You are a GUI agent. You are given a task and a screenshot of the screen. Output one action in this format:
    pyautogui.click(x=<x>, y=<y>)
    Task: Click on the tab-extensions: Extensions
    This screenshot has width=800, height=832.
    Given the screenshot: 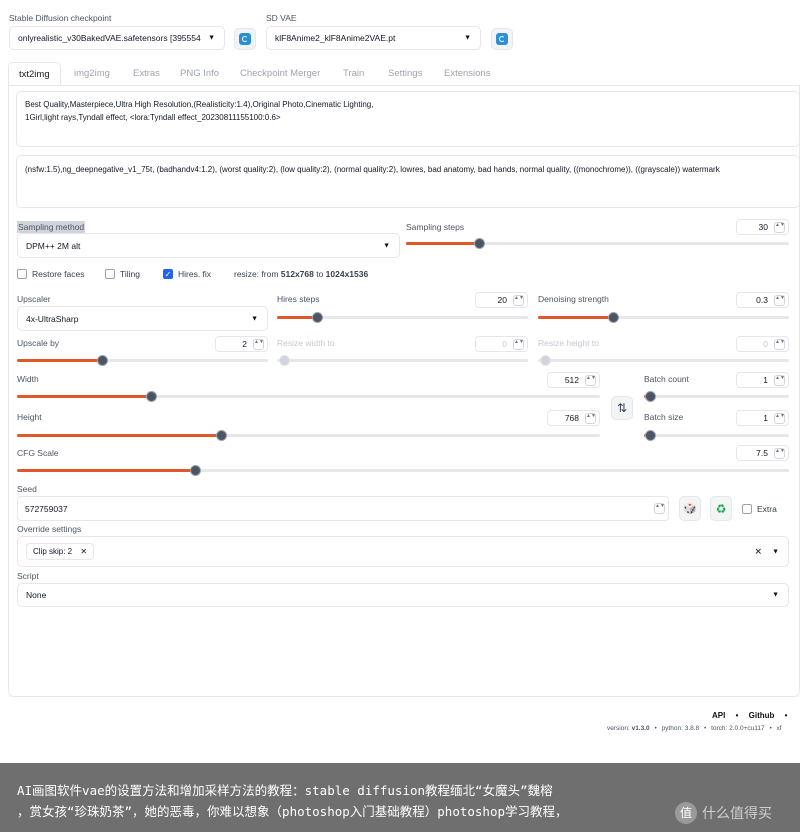 What is the action you would take?
    pyautogui.click(x=467, y=74)
    